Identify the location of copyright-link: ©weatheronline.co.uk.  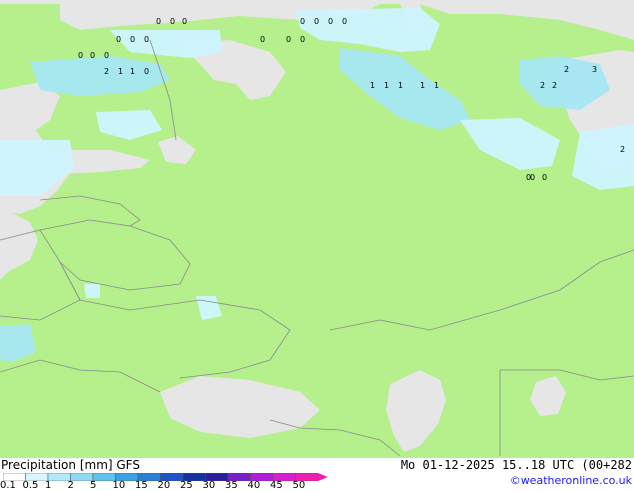
(571, 480).